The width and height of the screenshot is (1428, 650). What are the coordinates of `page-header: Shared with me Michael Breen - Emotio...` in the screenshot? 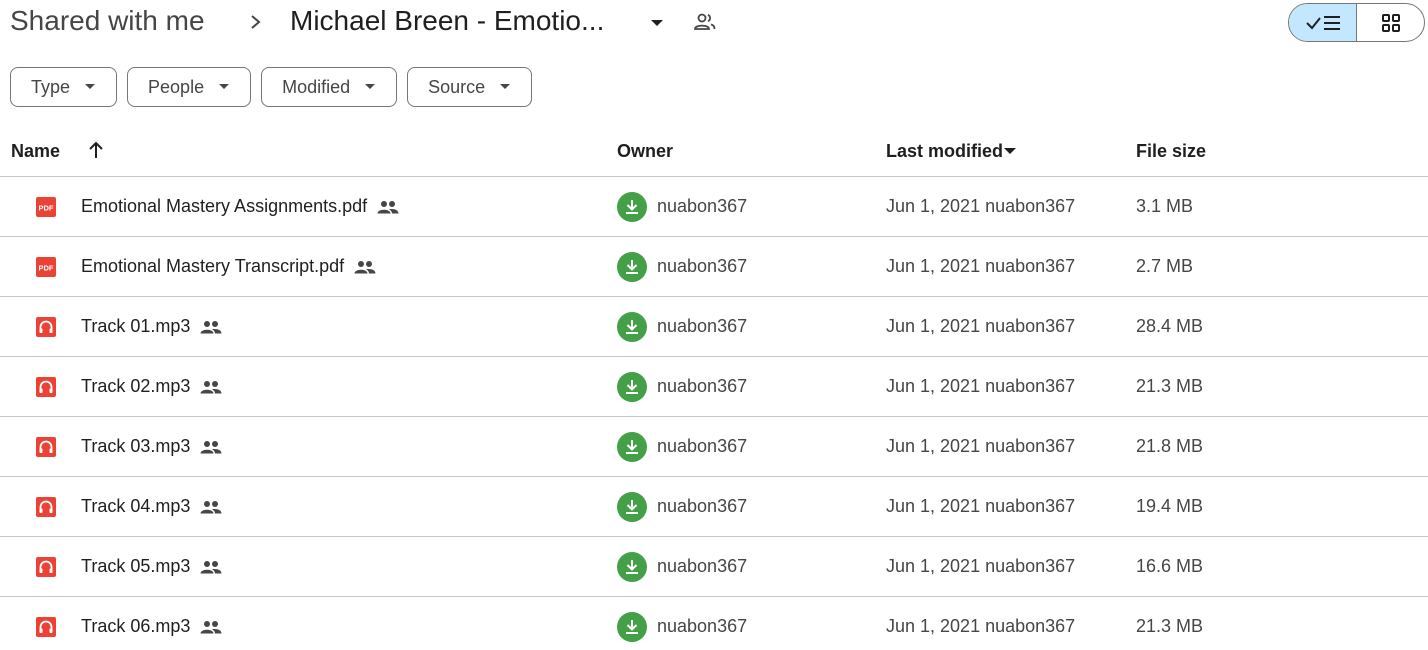 It's located at (714, 22).